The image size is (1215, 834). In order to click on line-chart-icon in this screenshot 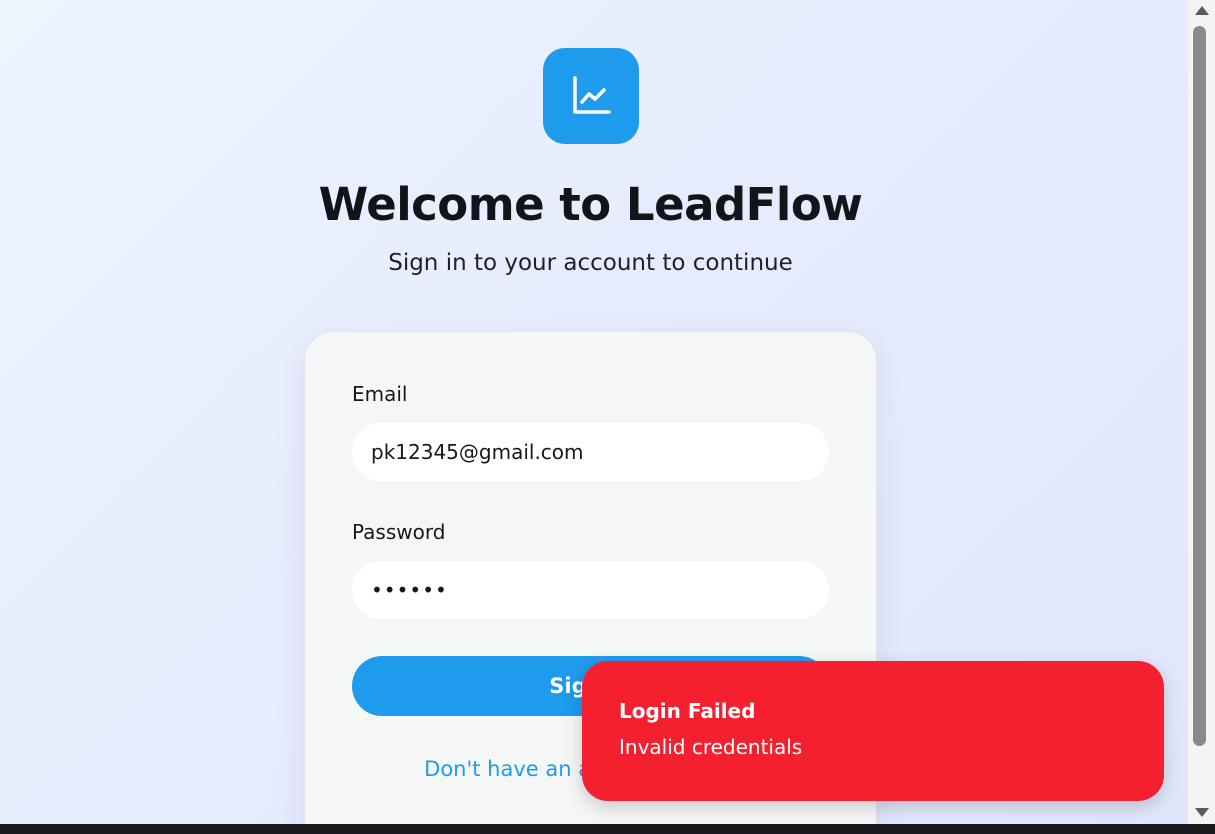, I will do `click(592, 95)`.